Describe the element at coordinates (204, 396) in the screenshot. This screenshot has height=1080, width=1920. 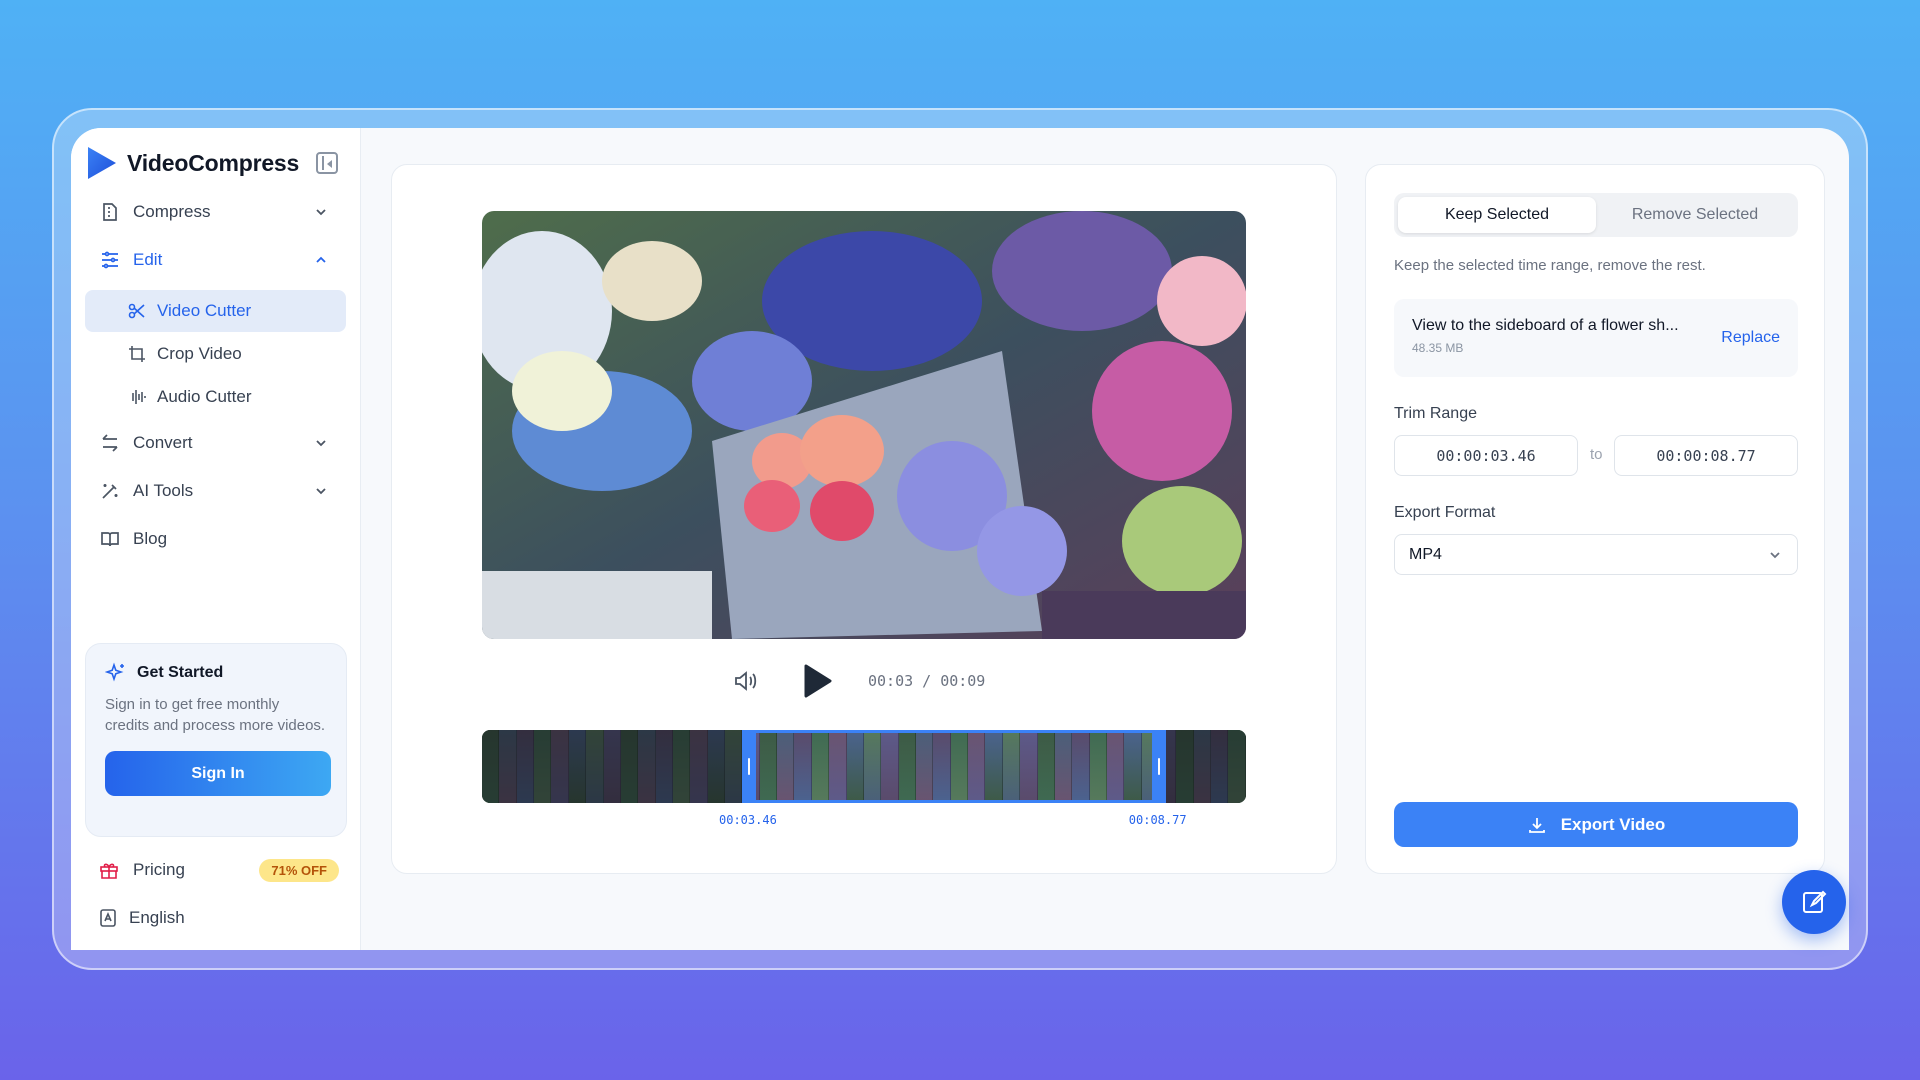
I see `audio-cutter-label: Audio Cutter` at that location.